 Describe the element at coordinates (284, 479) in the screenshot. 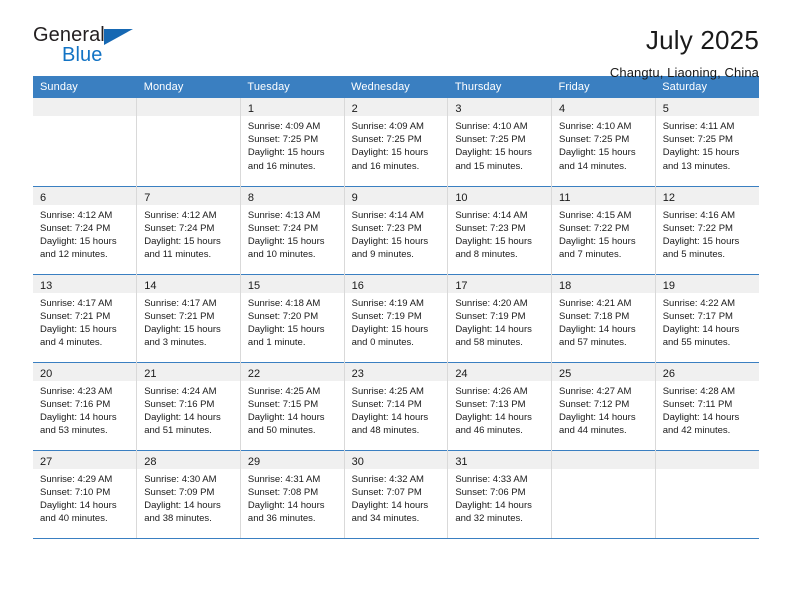

I see `sunrise-text: Sunrise: 4:31 AM` at that location.